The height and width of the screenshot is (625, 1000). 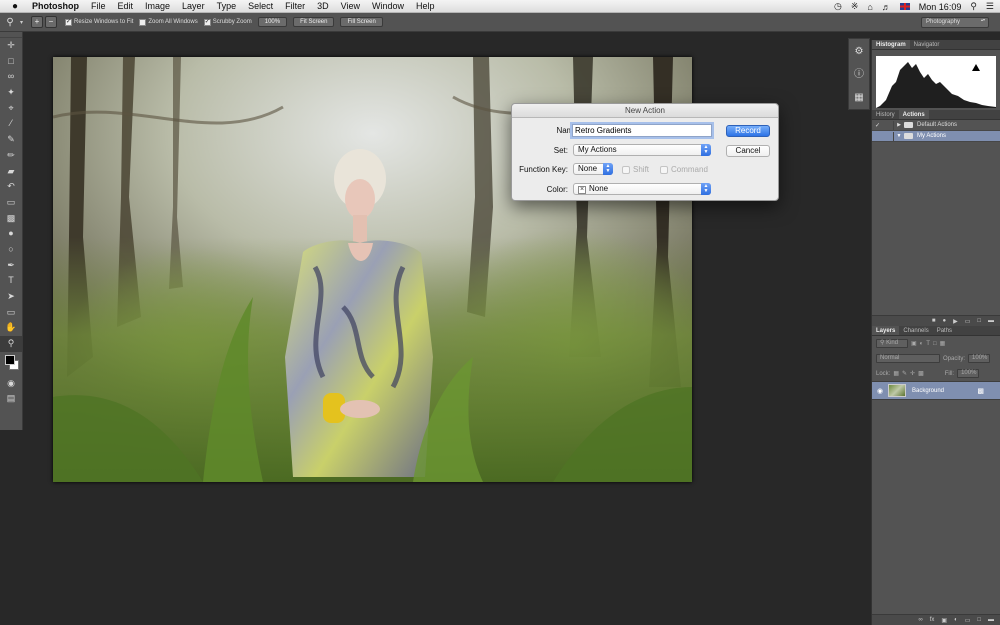 I want to click on menu-file: File, so click(x=98, y=6).